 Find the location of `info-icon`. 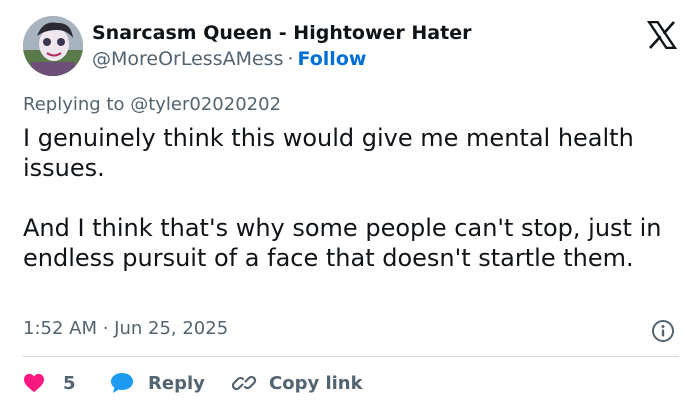

info-icon is located at coordinates (663, 331).